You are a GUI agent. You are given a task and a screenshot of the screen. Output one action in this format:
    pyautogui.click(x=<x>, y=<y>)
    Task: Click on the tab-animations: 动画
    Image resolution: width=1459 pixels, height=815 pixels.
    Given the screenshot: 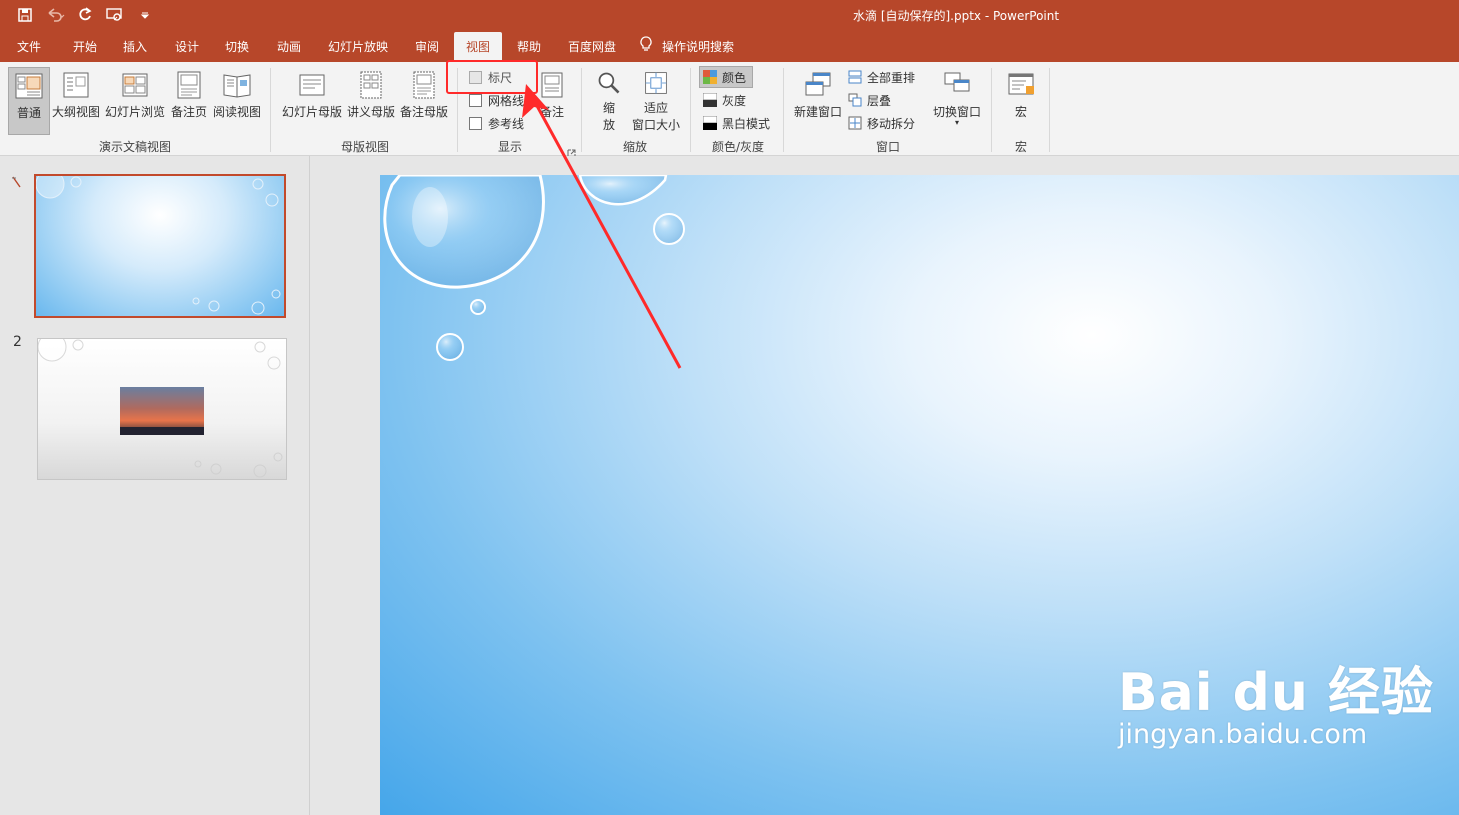 What is the action you would take?
    pyautogui.click(x=289, y=47)
    